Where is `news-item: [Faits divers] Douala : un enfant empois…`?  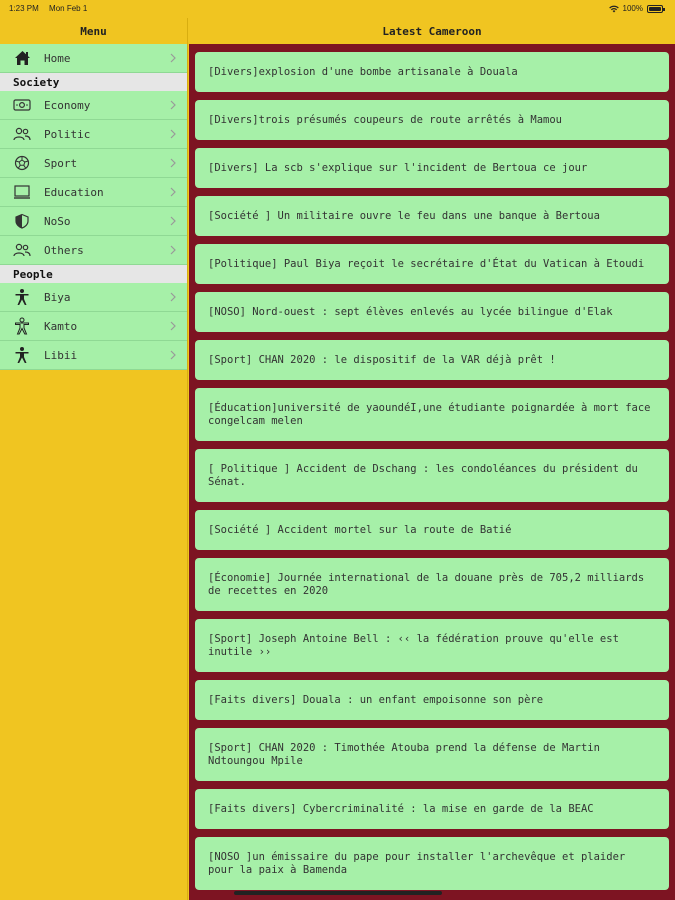
news-item: [Faits divers] Douala : un enfant empois… is located at coordinates (432, 700).